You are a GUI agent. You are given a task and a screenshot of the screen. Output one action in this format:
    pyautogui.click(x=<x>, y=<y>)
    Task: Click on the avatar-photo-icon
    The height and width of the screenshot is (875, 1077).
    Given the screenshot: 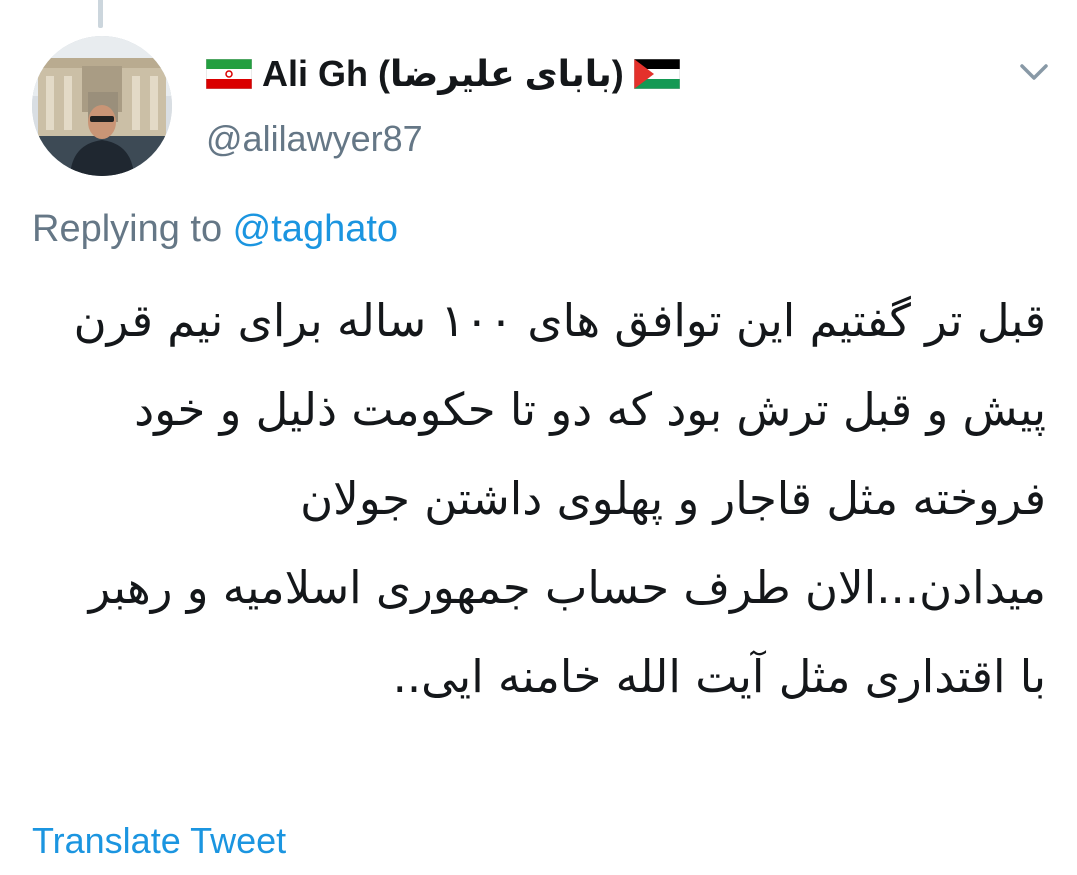 What is the action you would take?
    pyautogui.click(x=102, y=106)
    